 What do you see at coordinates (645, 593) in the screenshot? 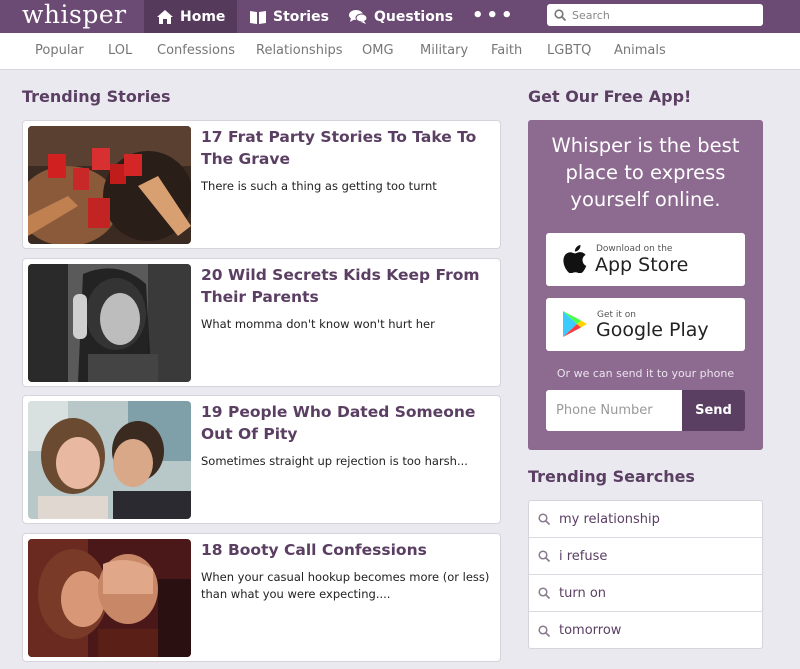
I see `trending-search-item: turn on` at bounding box center [645, 593].